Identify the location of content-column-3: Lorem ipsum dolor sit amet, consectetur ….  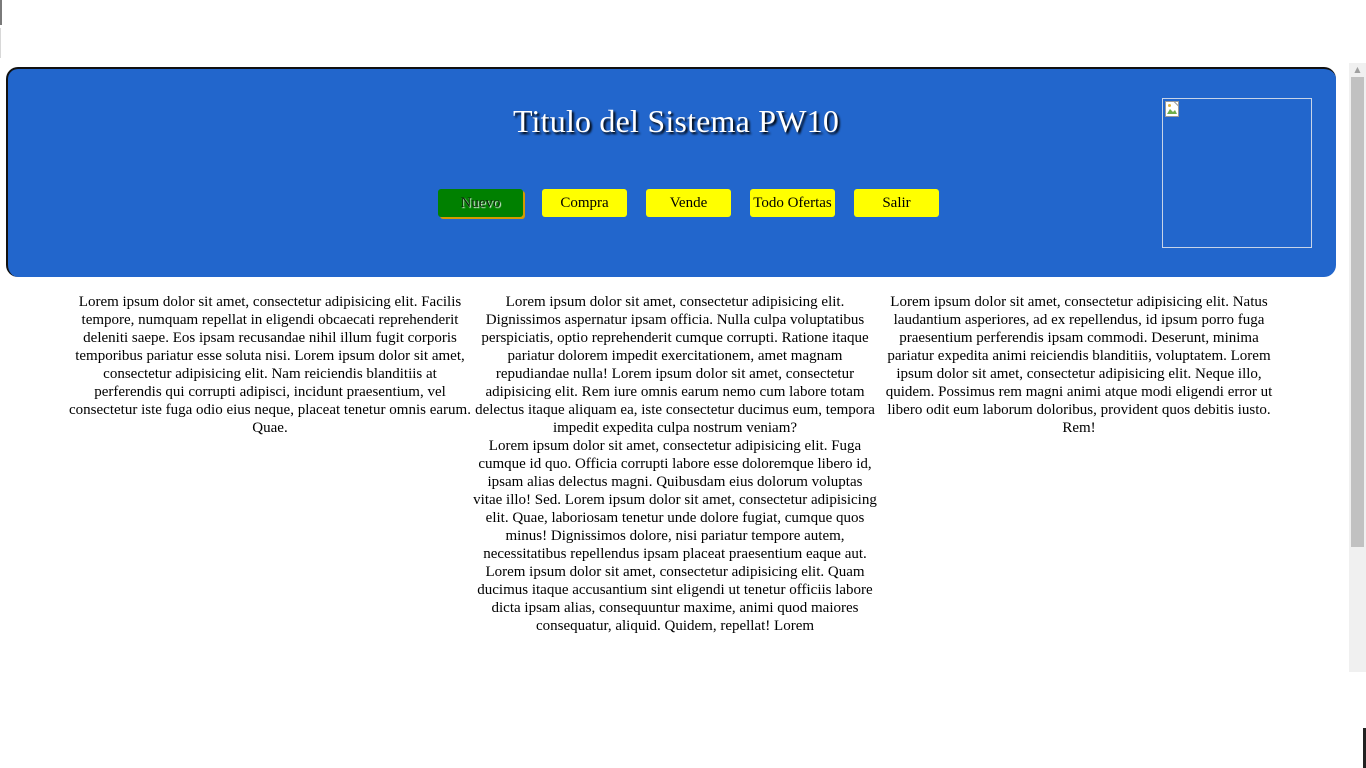
(1079, 365).